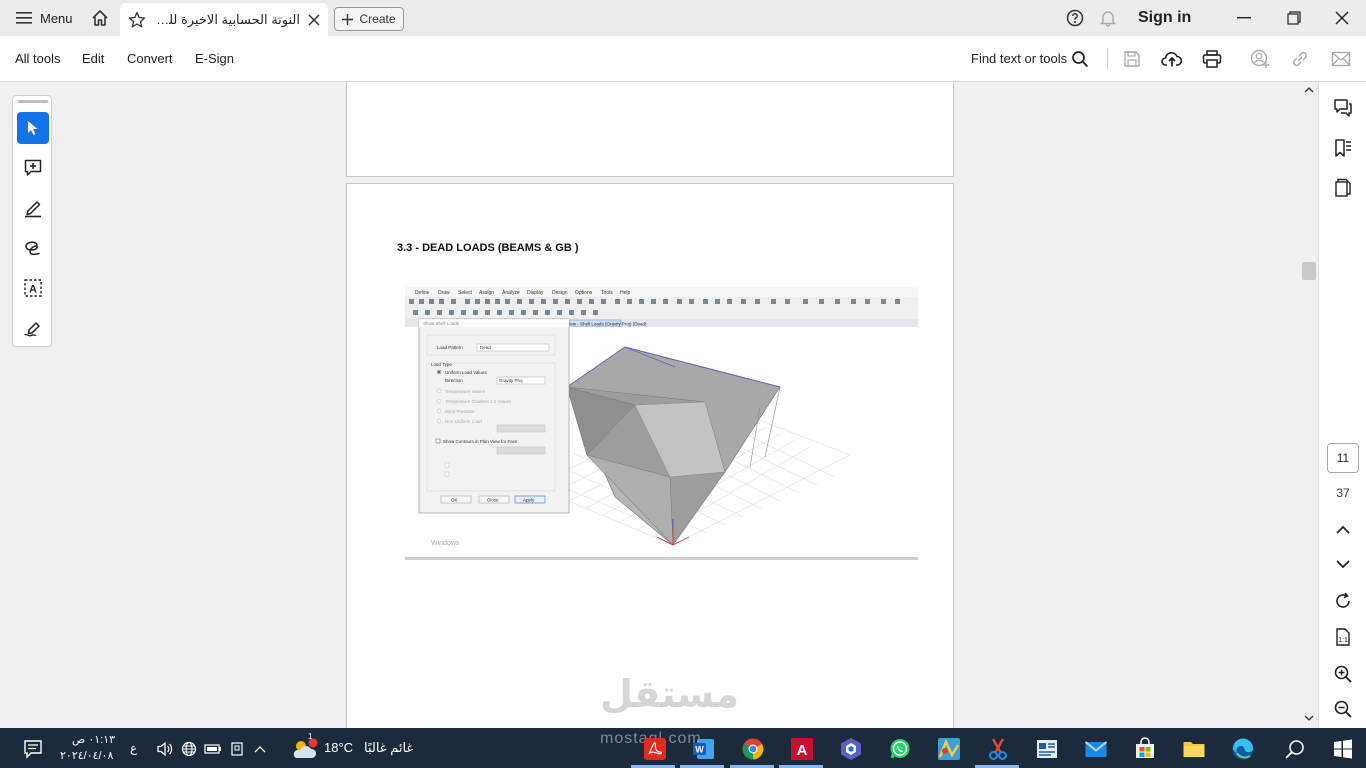 This screenshot has height=768, width=1366. Describe the element at coordinates (851, 749) in the screenshot. I see `sketchup-app-icon` at that location.